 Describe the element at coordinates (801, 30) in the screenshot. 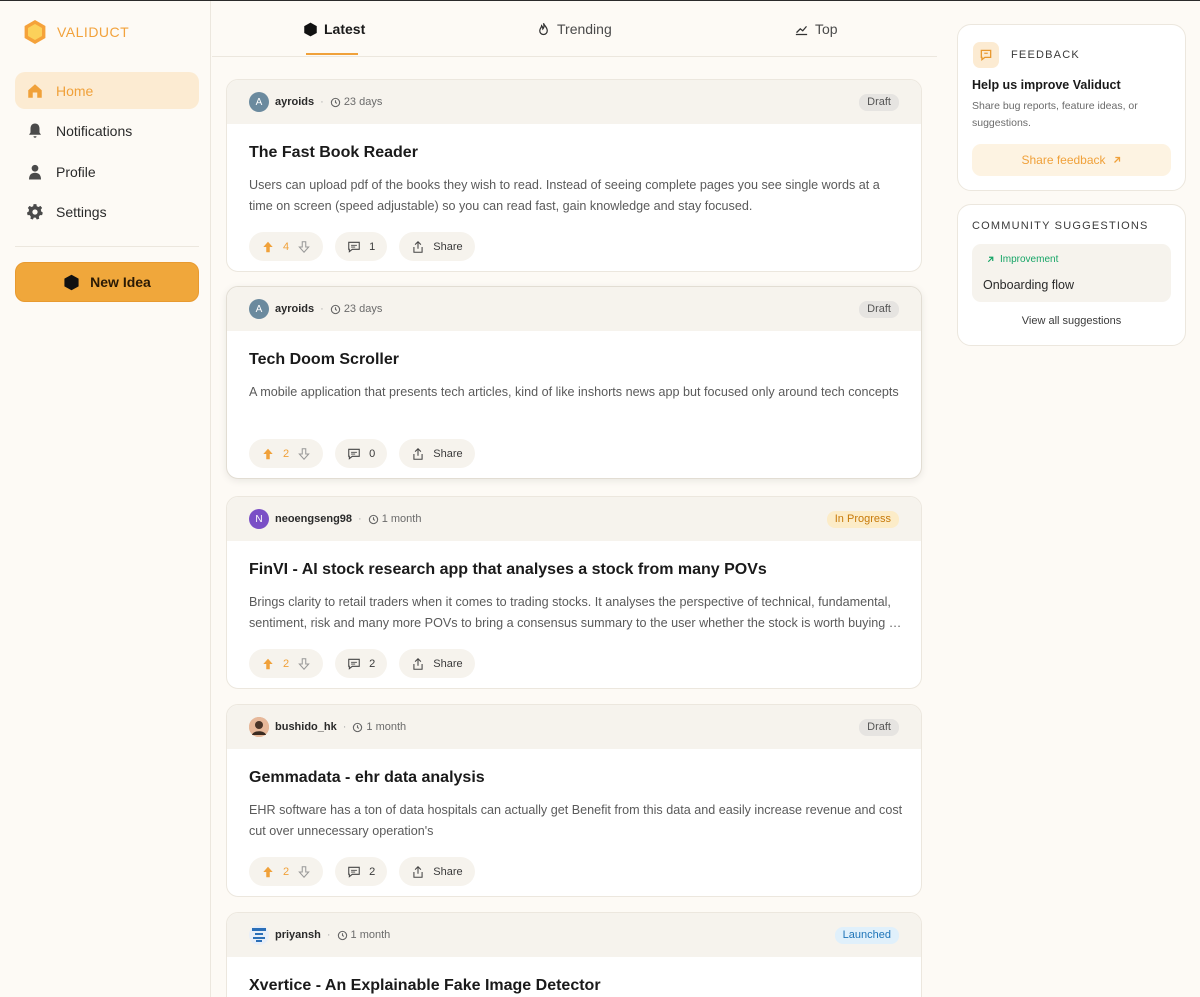

I see `chart-line-icon` at that location.